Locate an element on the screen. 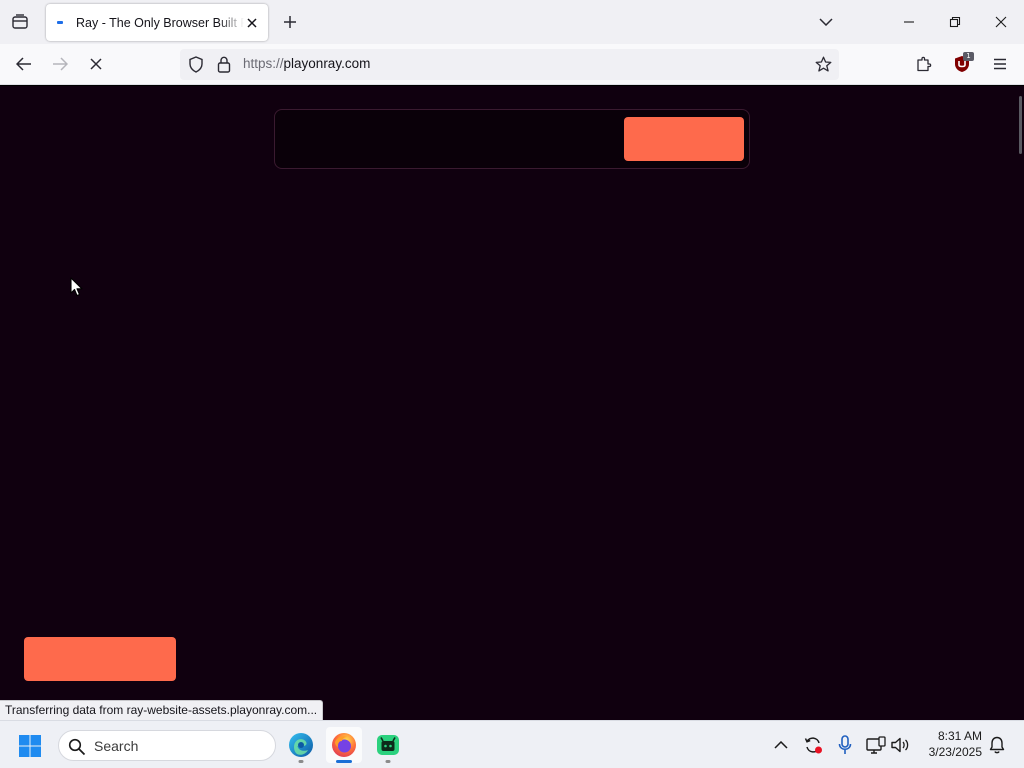  network-icon is located at coordinates (876, 745).